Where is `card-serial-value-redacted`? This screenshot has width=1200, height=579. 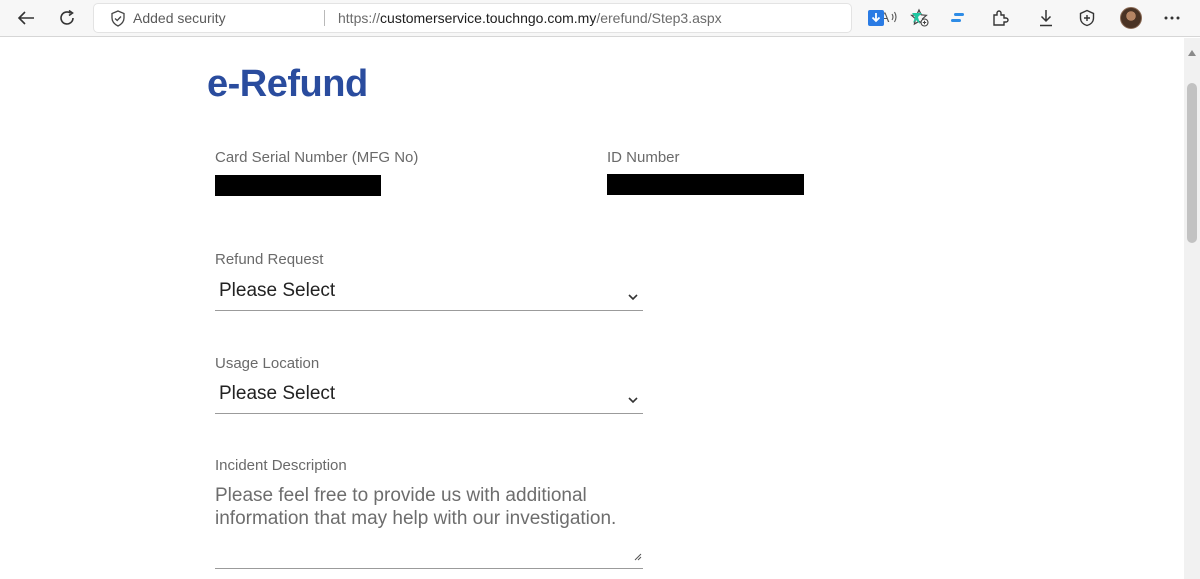 card-serial-value-redacted is located at coordinates (298, 185).